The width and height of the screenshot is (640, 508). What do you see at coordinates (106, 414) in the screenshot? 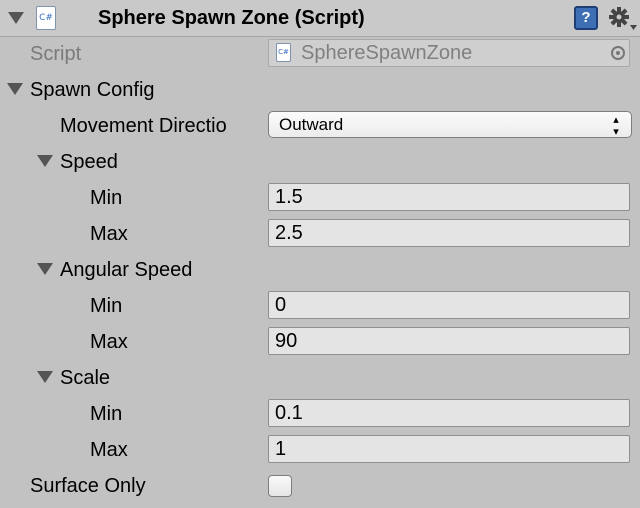
I see `scale-min-label: Min` at bounding box center [106, 414].